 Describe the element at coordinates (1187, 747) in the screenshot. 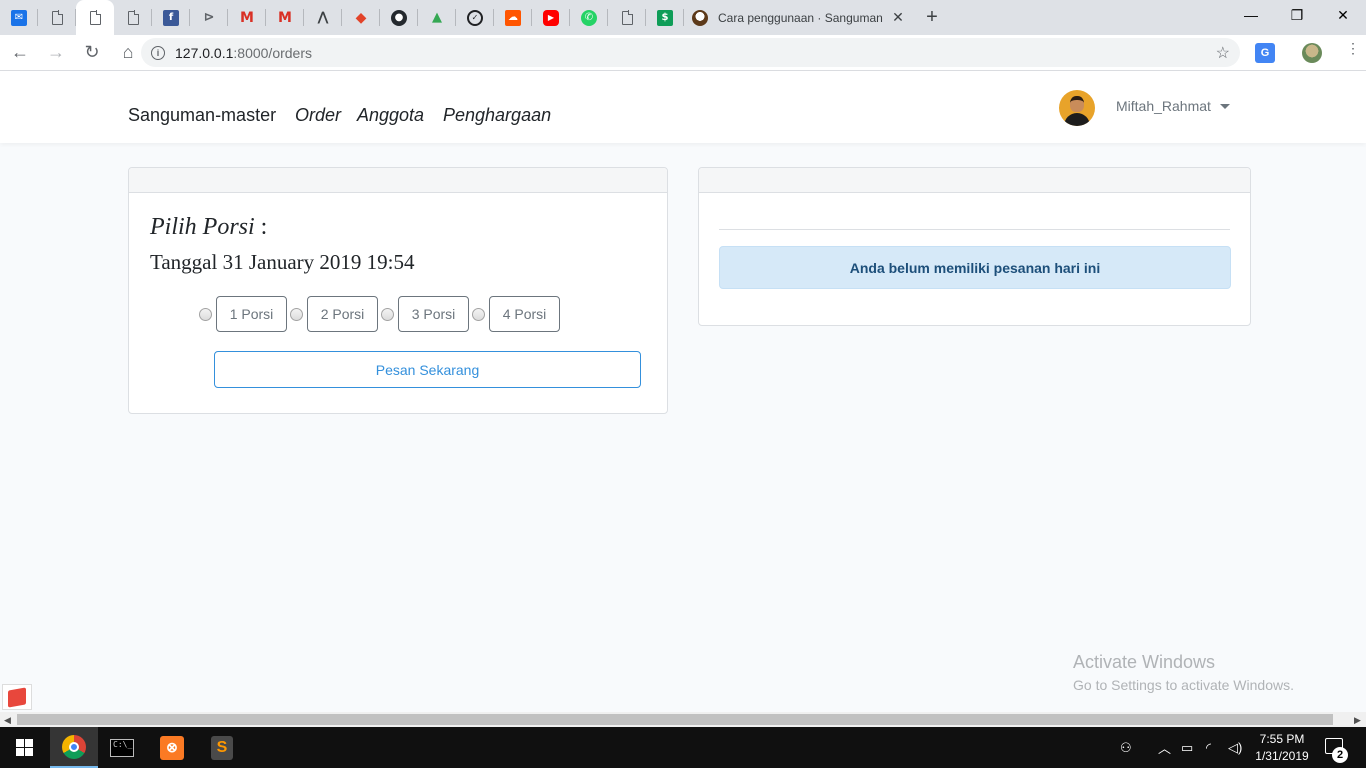

I see `battery-icon: ▭` at that location.